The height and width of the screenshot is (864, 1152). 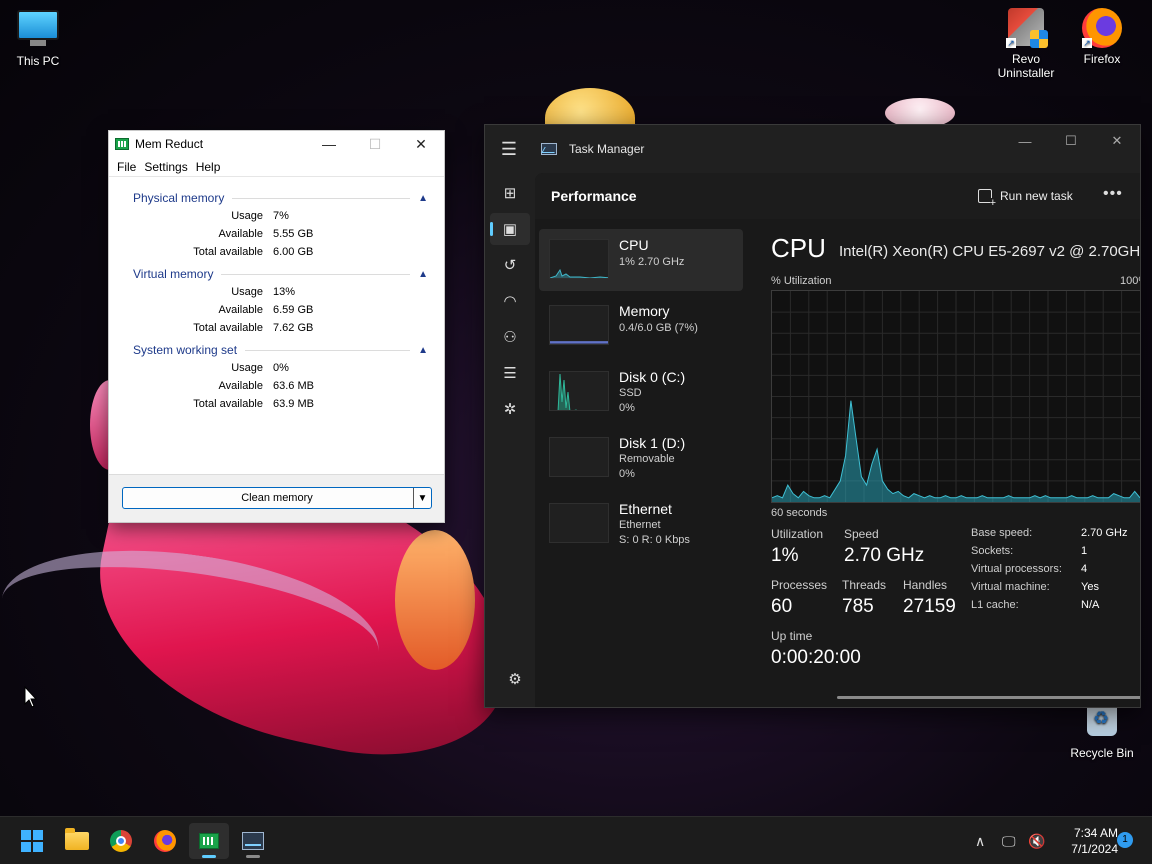 I want to click on resource-item-cpu: CPU 1% 2.70 GHz, so click(x=641, y=260).